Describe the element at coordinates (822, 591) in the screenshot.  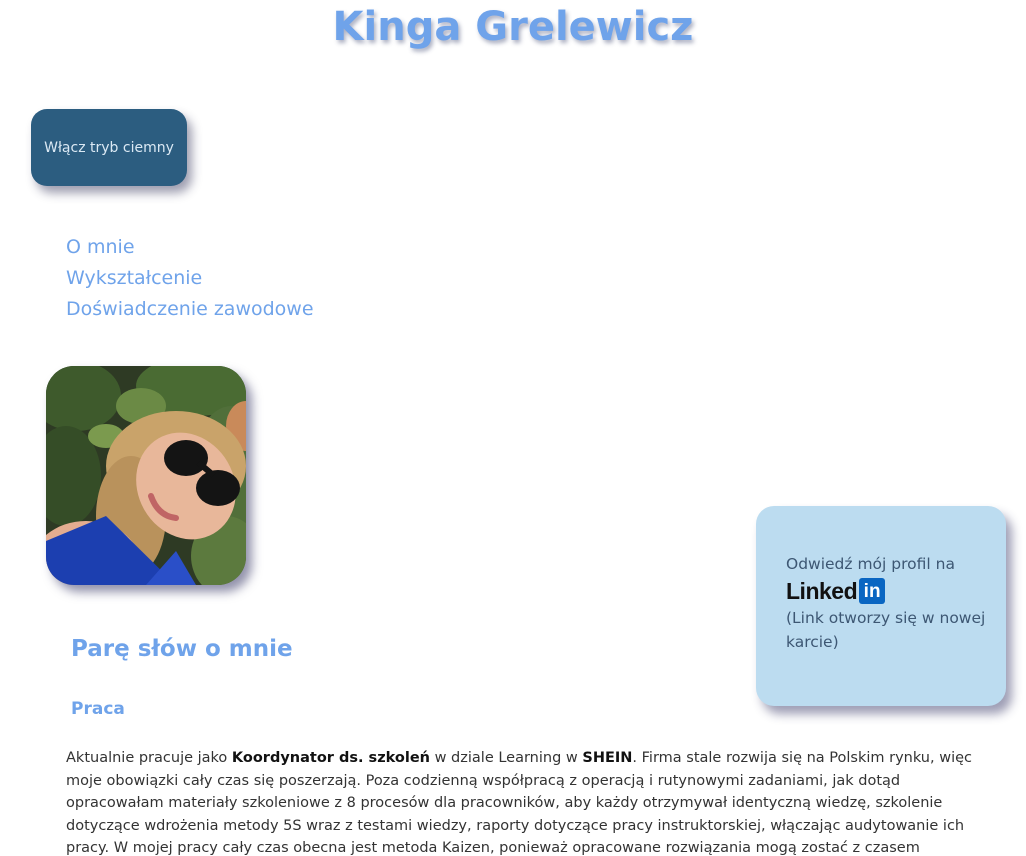
I see `linkedin-logo-word: Linked` at that location.